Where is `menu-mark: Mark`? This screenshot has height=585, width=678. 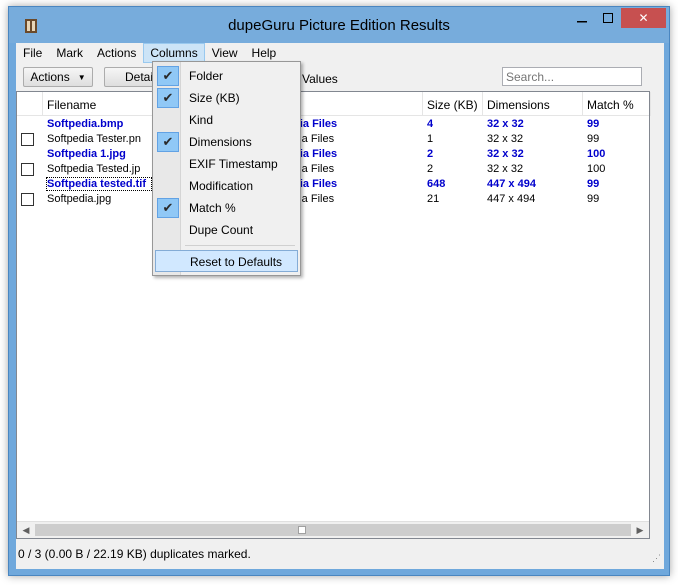 menu-mark: Mark is located at coordinates (69, 53).